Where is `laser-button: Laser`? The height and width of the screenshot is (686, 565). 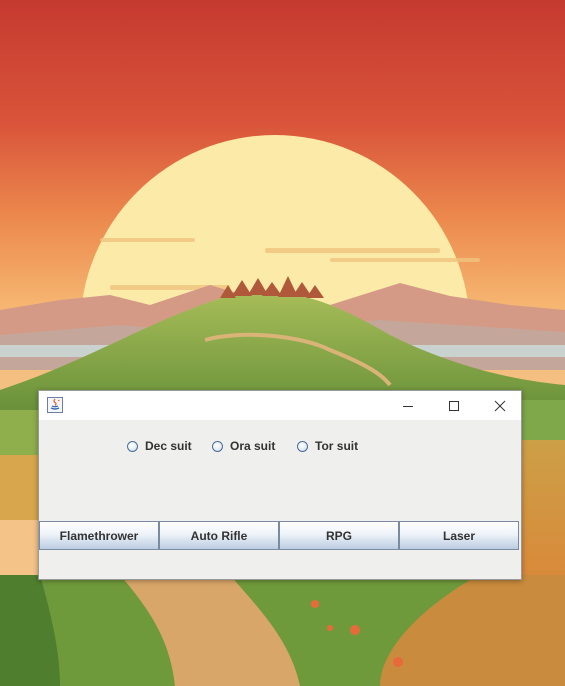 laser-button: Laser is located at coordinates (459, 535).